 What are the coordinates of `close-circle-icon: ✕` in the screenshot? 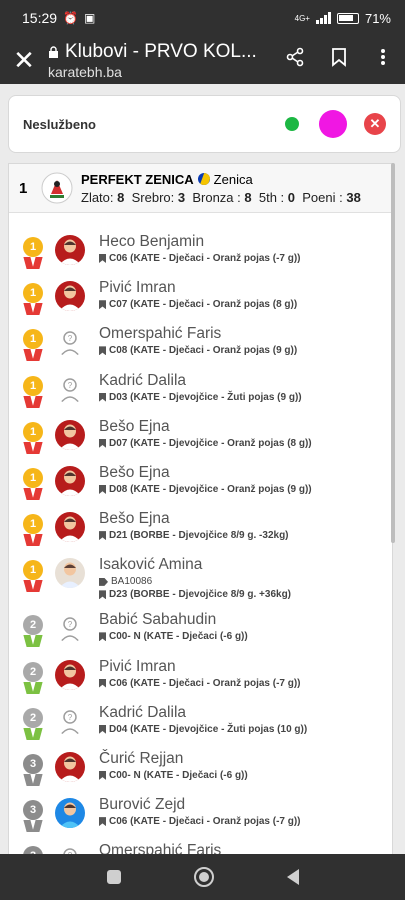 It's located at (375, 124).